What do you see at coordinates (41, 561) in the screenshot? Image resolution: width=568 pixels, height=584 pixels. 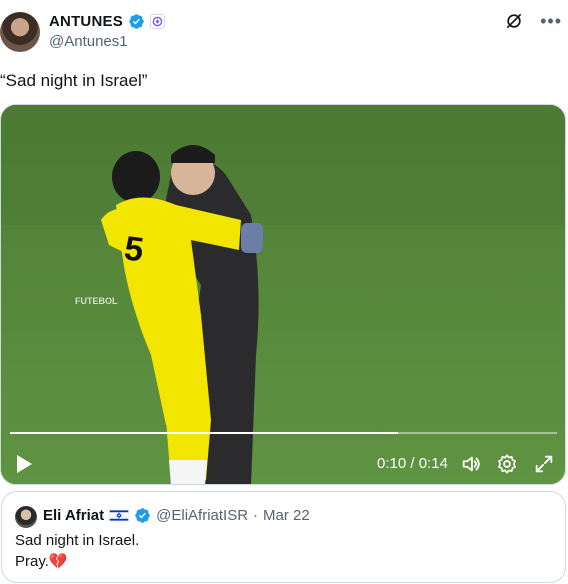 I see `quote-text-line2: Pray.💔` at bounding box center [41, 561].